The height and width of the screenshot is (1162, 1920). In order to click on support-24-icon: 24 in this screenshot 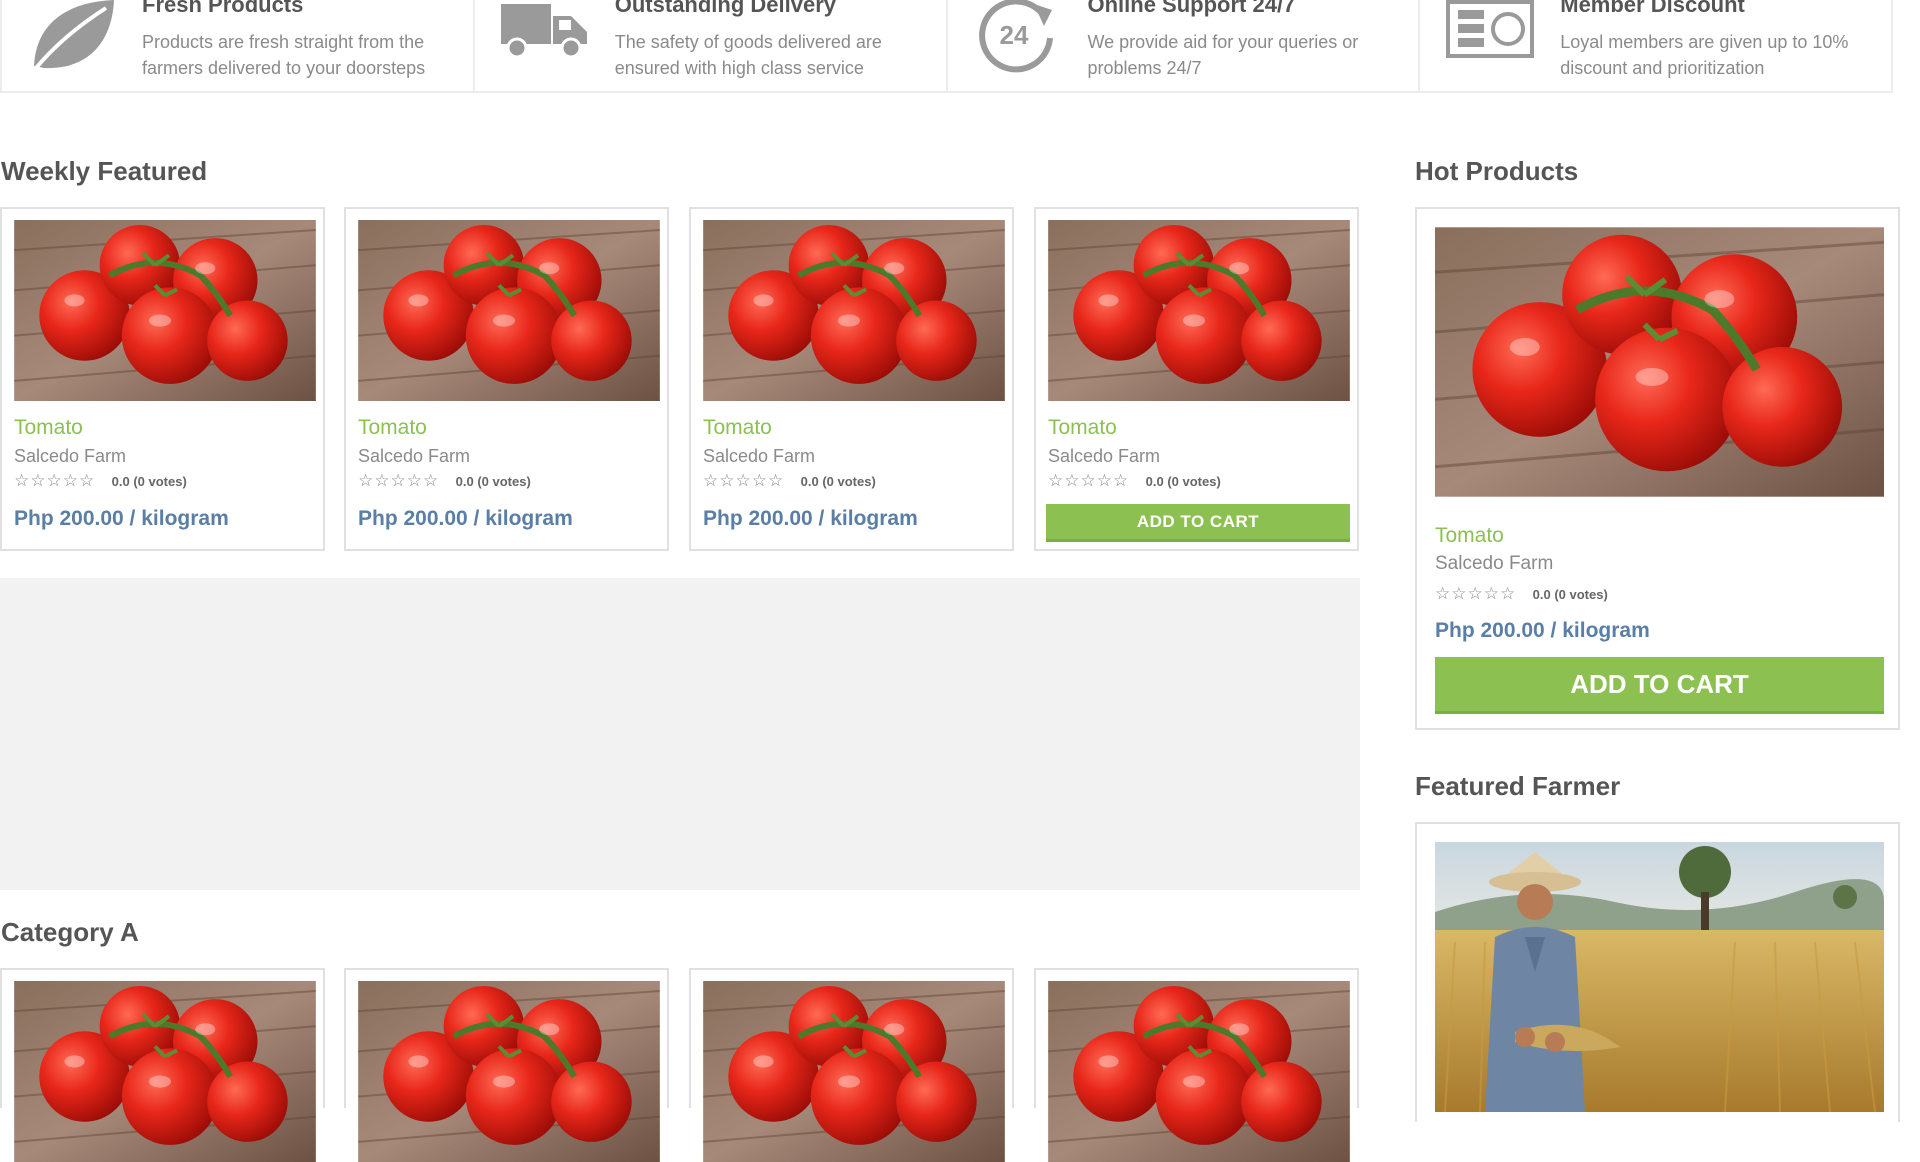, I will do `click(1018, 38)`.